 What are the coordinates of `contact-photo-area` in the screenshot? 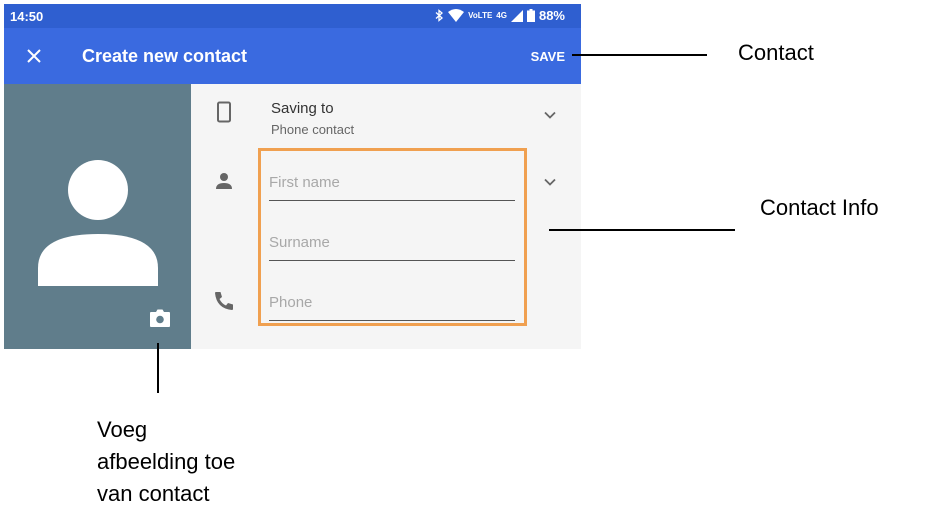 It's located at (97, 216).